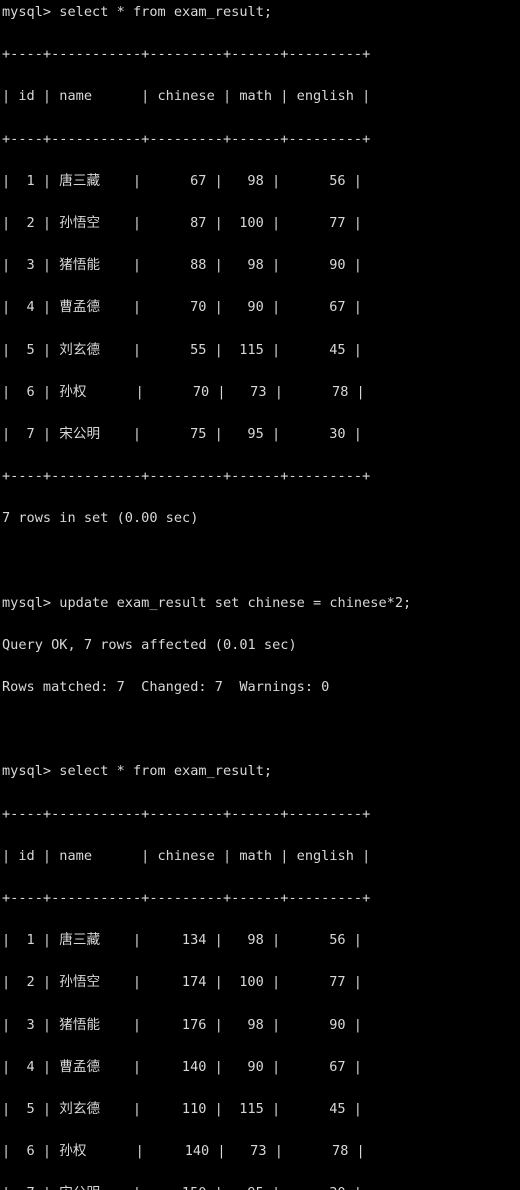  Describe the element at coordinates (182, 349) in the screenshot. I see `table-row: | 5 | 刘玄德 | 55 | 115 | 45 |` at that location.